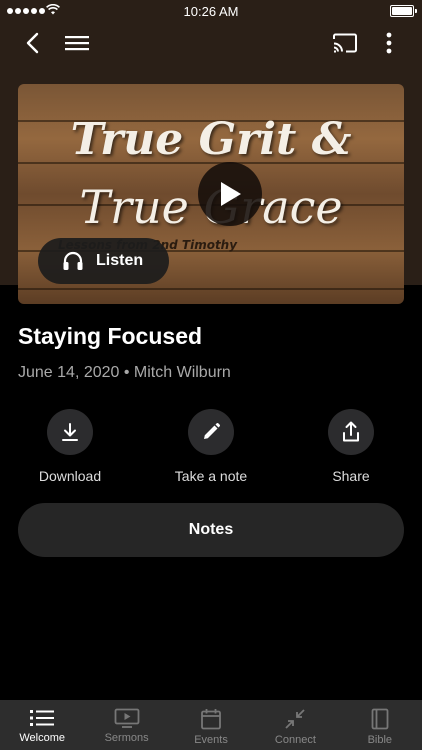 Image resolution: width=422 pixels, height=750 pixels. Describe the element at coordinates (380, 740) in the screenshot. I see `tab-label: Bible` at that location.